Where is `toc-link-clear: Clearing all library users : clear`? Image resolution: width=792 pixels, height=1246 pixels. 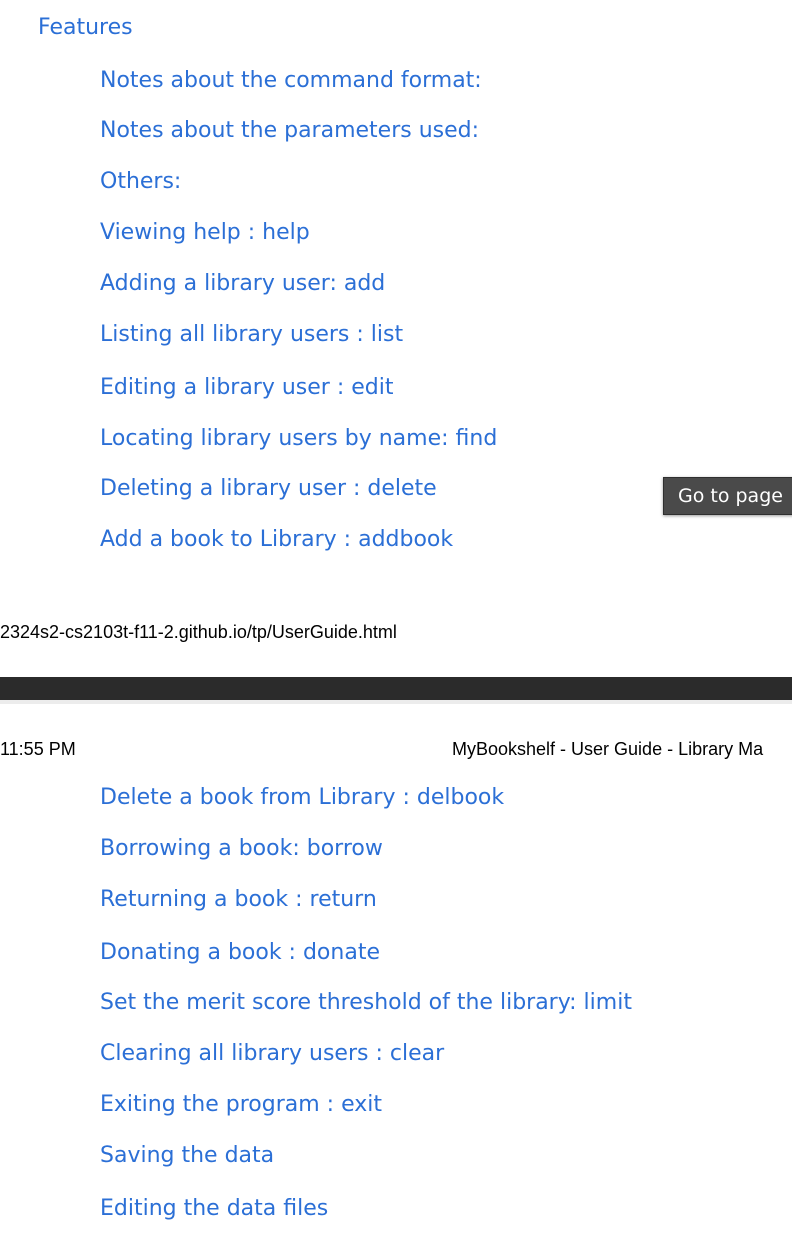 toc-link-clear: Clearing all library users : clear is located at coordinates (272, 1054).